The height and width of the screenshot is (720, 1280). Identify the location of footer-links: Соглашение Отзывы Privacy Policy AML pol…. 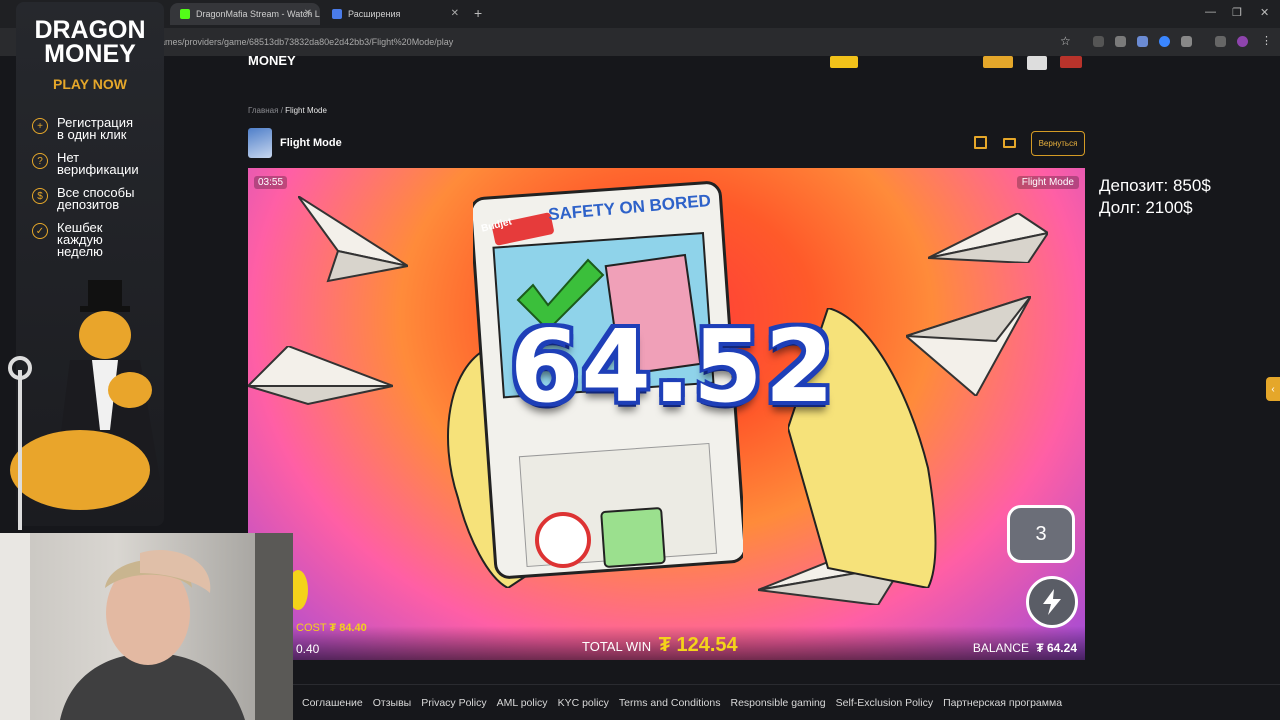
(682, 703).